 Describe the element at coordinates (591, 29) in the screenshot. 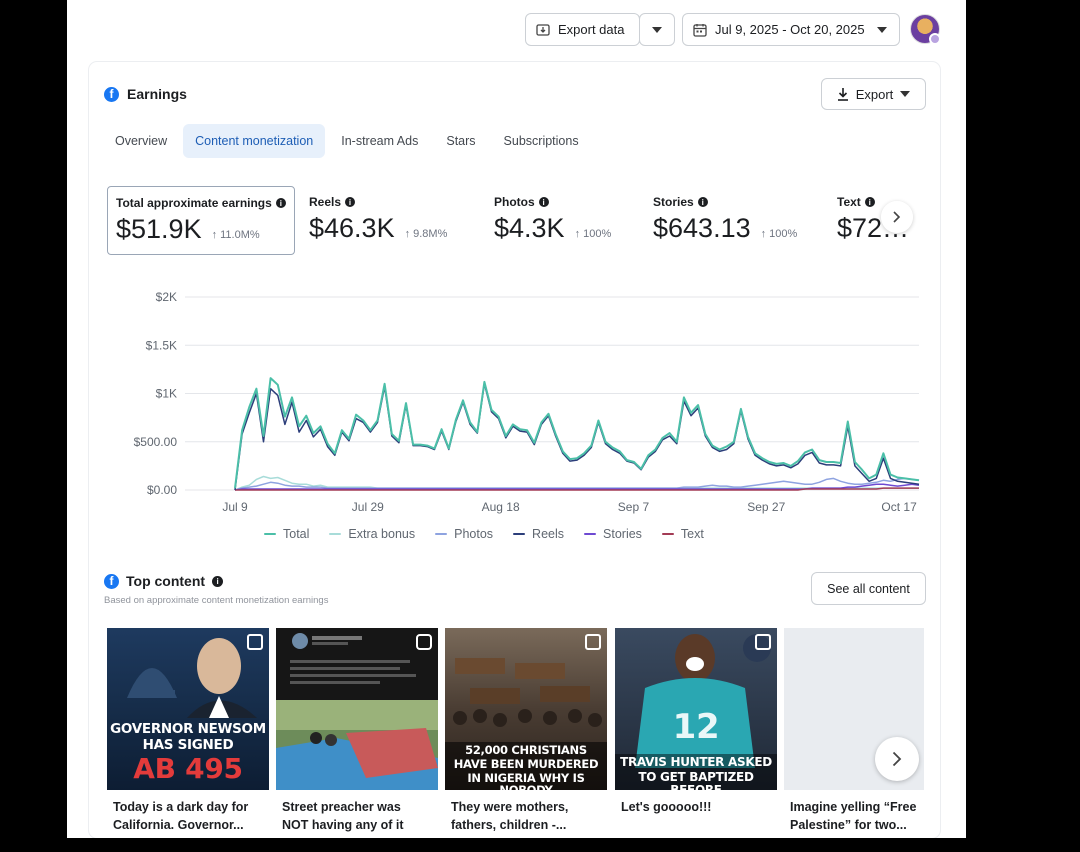

I see `export-data-label: Export data` at that location.